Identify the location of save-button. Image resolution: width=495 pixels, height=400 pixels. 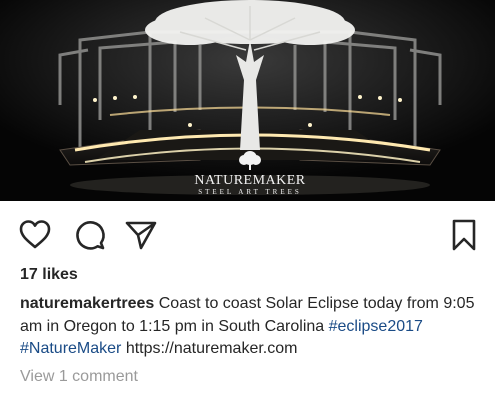
(468, 235).